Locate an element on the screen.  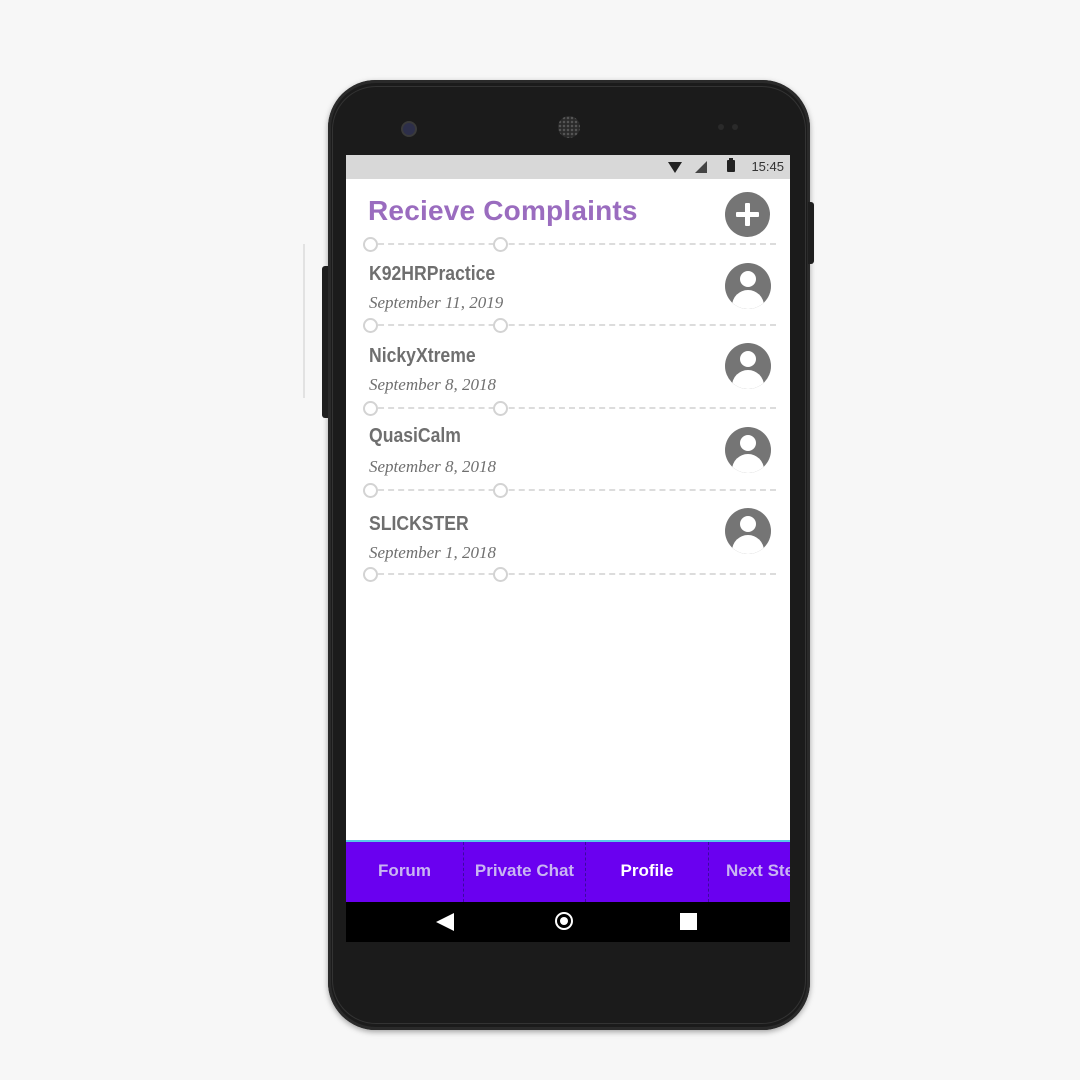
earpiece-speaker-icon is located at coordinates (569, 127).